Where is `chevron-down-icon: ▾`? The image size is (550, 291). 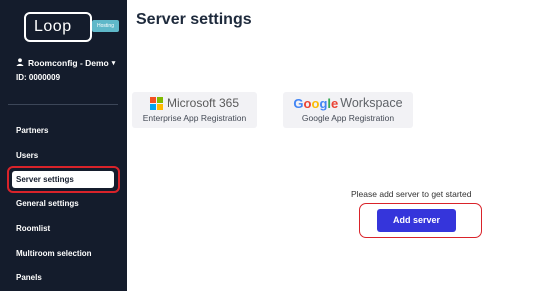
chevron-down-icon: ▾ is located at coordinates (113, 63).